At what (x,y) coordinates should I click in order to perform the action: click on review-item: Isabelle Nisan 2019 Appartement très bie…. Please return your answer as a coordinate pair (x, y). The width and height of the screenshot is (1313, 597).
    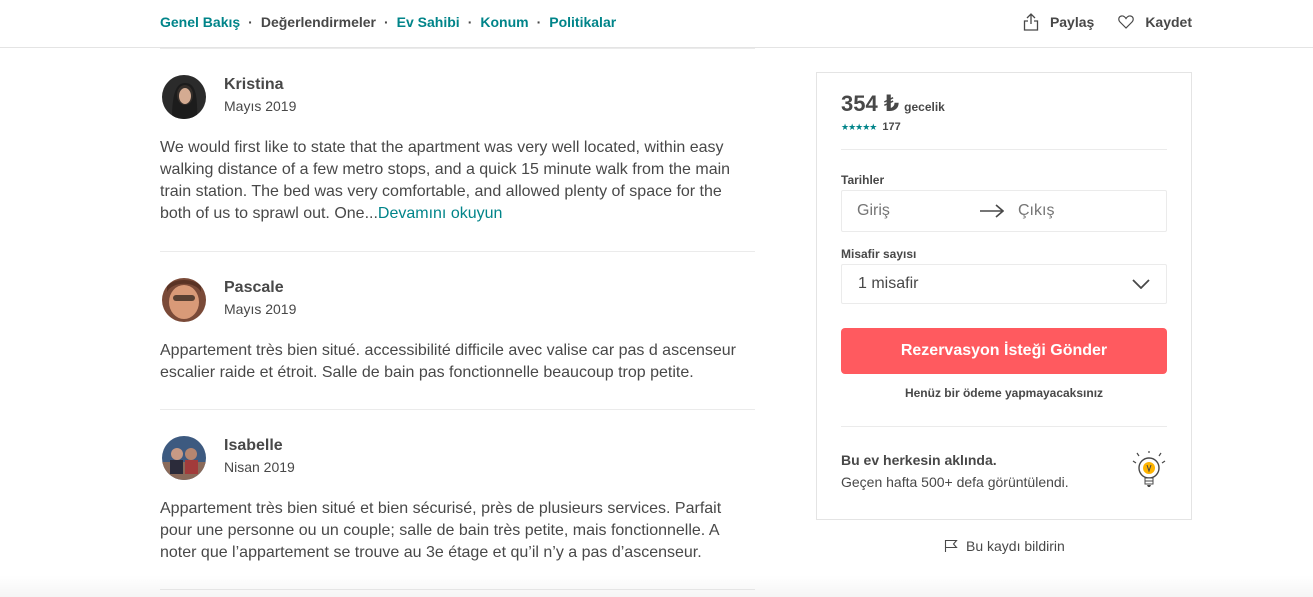
    Looking at the image, I should click on (457, 500).